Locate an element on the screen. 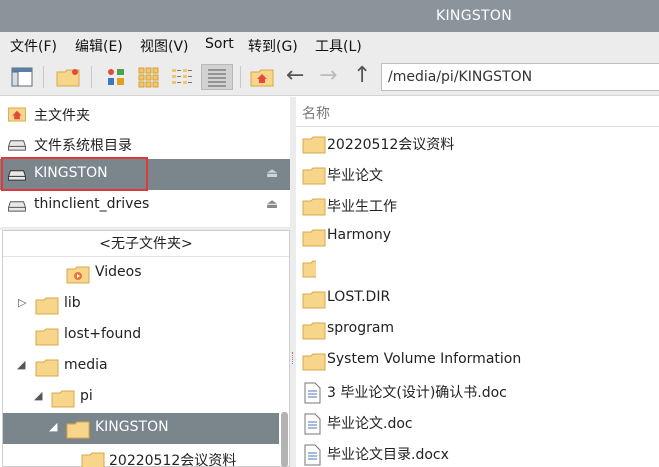  file-row: System Volume Information is located at coordinates (477, 360).